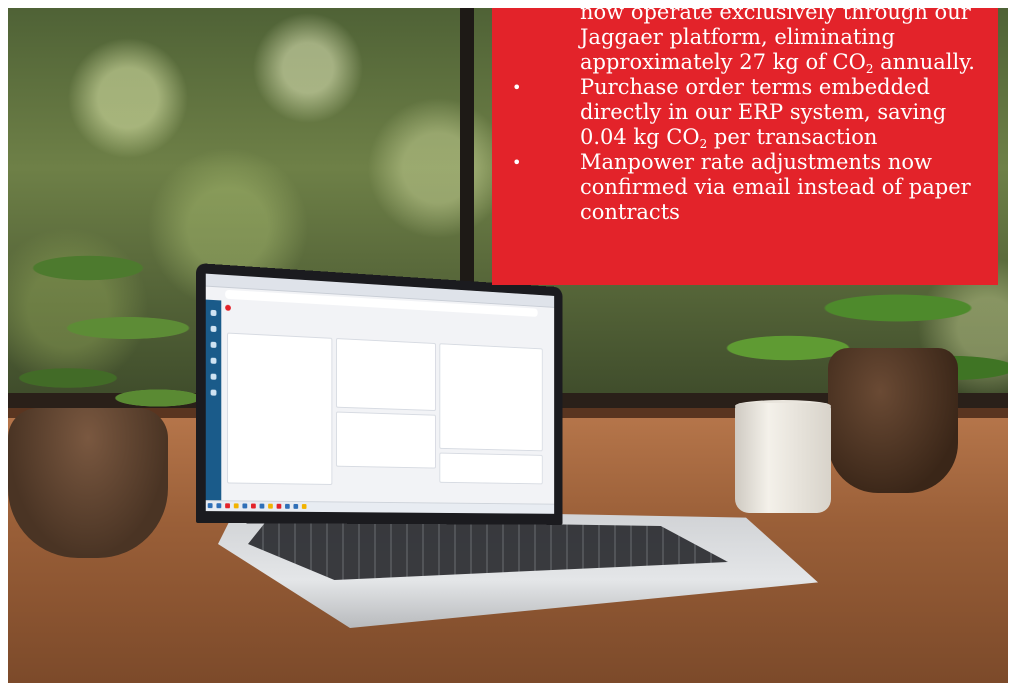  What do you see at coordinates (385, 440) in the screenshot?
I see `notifications-panel` at bounding box center [385, 440].